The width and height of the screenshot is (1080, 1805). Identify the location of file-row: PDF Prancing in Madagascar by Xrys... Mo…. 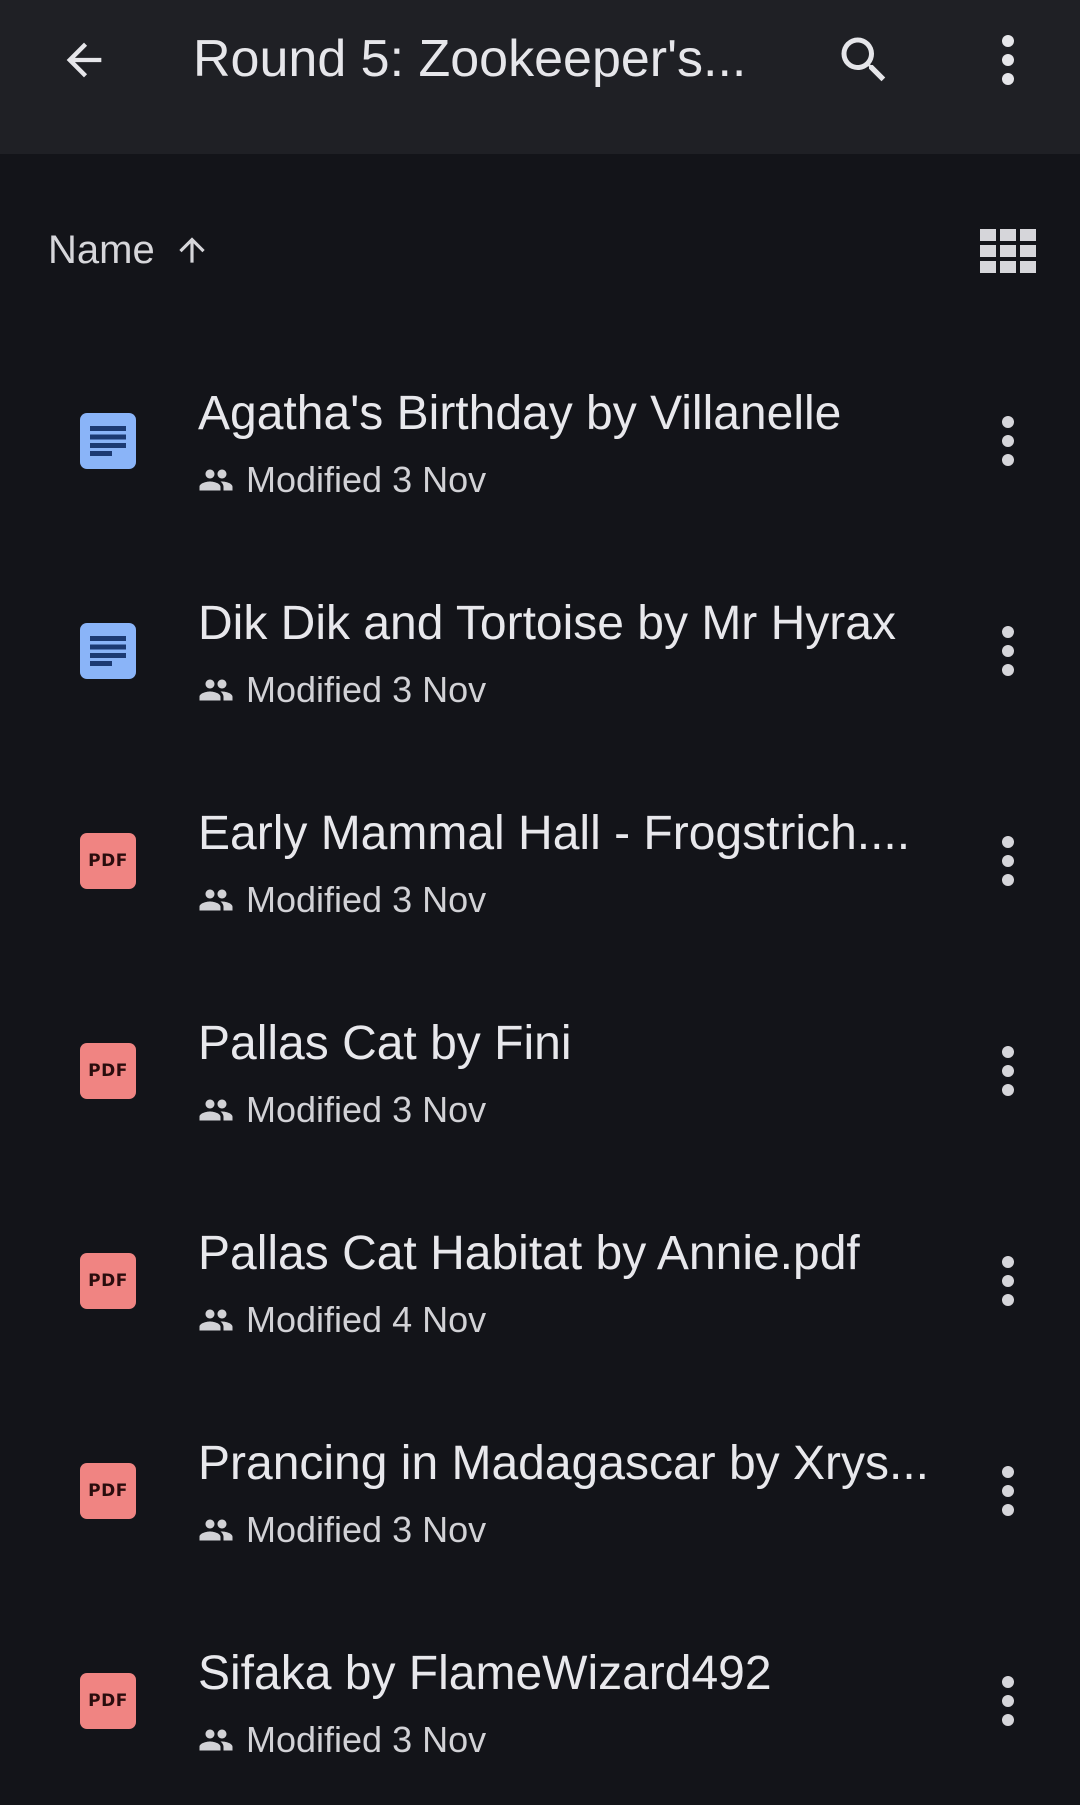
(540, 1490).